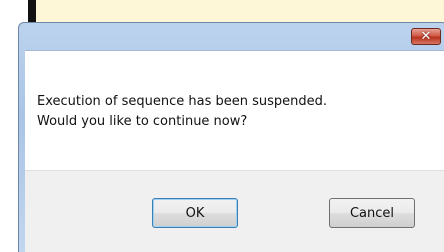  What do you see at coordinates (195, 213) in the screenshot?
I see `ok-button: OK` at bounding box center [195, 213].